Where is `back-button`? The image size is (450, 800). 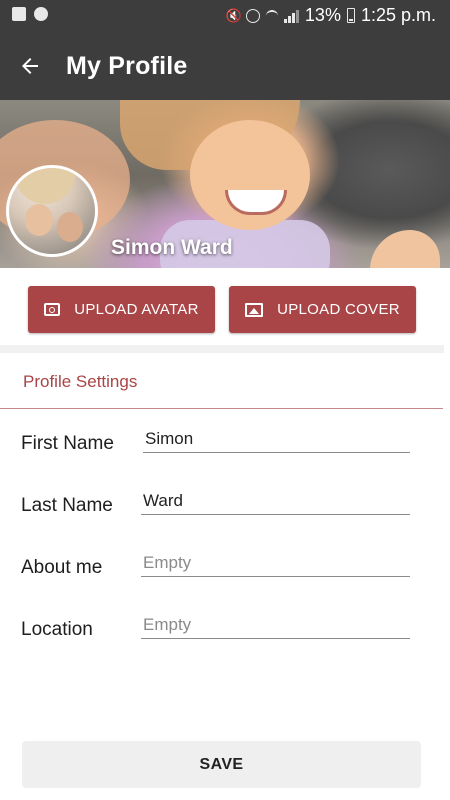 back-button is located at coordinates (30, 66).